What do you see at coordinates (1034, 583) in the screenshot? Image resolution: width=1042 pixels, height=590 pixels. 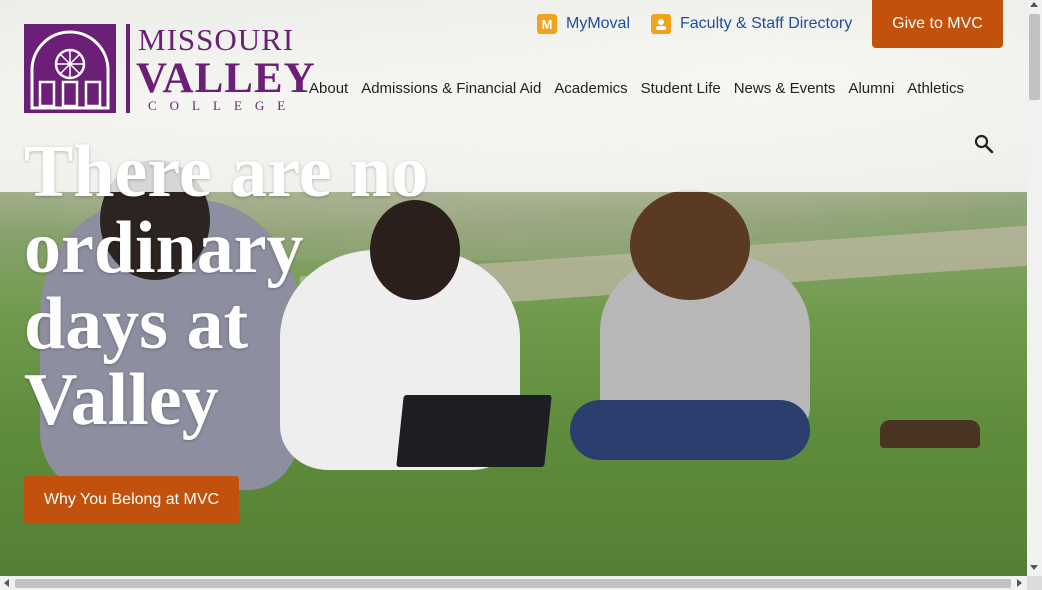 I see `scrollbar-corner` at bounding box center [1034, 583].